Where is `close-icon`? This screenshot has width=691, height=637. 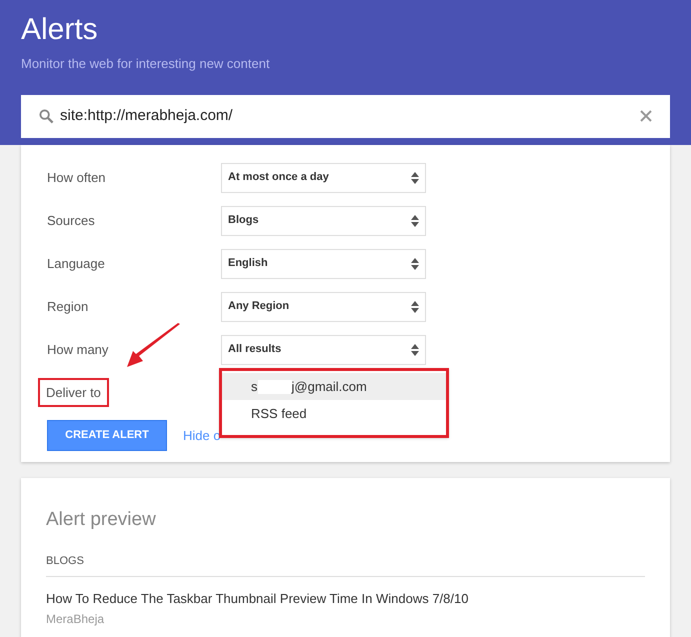
close-icon is located at coordinates (646, 116).